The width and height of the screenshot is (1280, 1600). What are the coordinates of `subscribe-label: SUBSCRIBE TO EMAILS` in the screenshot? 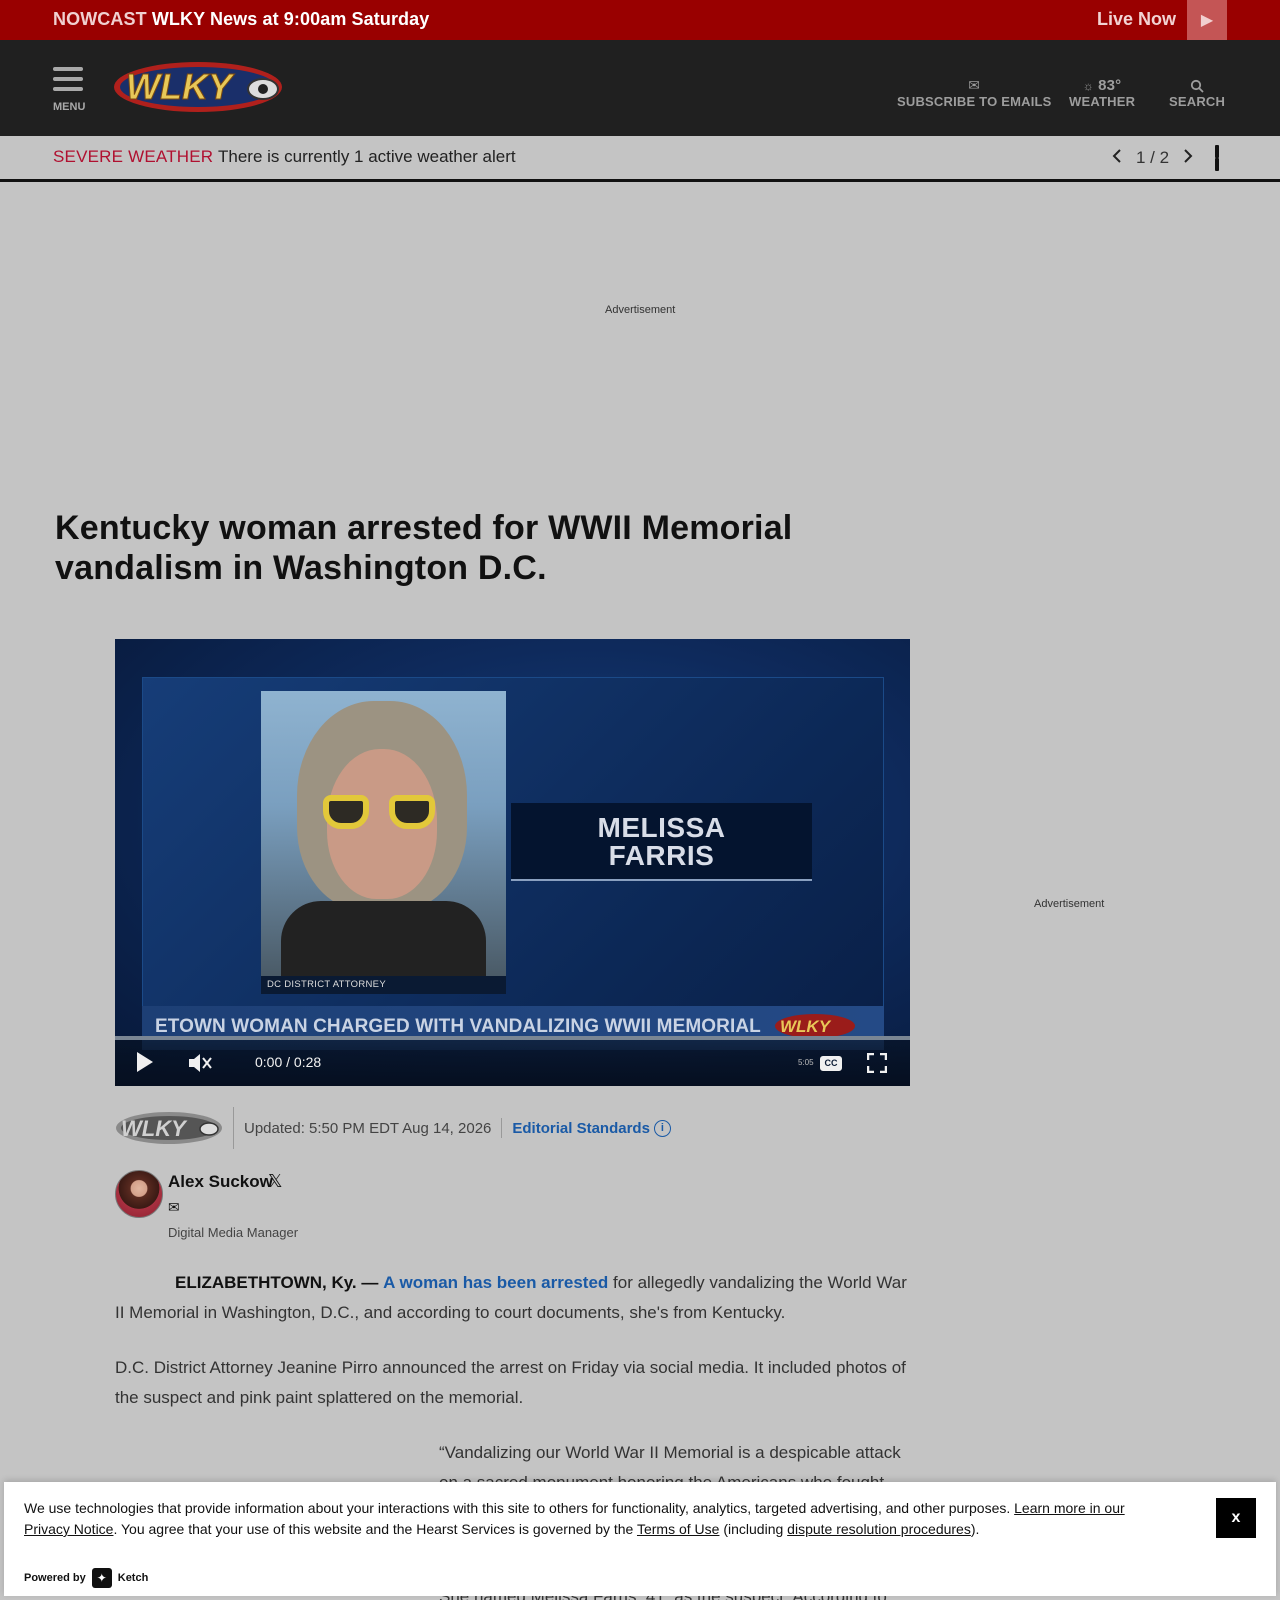 It's located at (974, 101).